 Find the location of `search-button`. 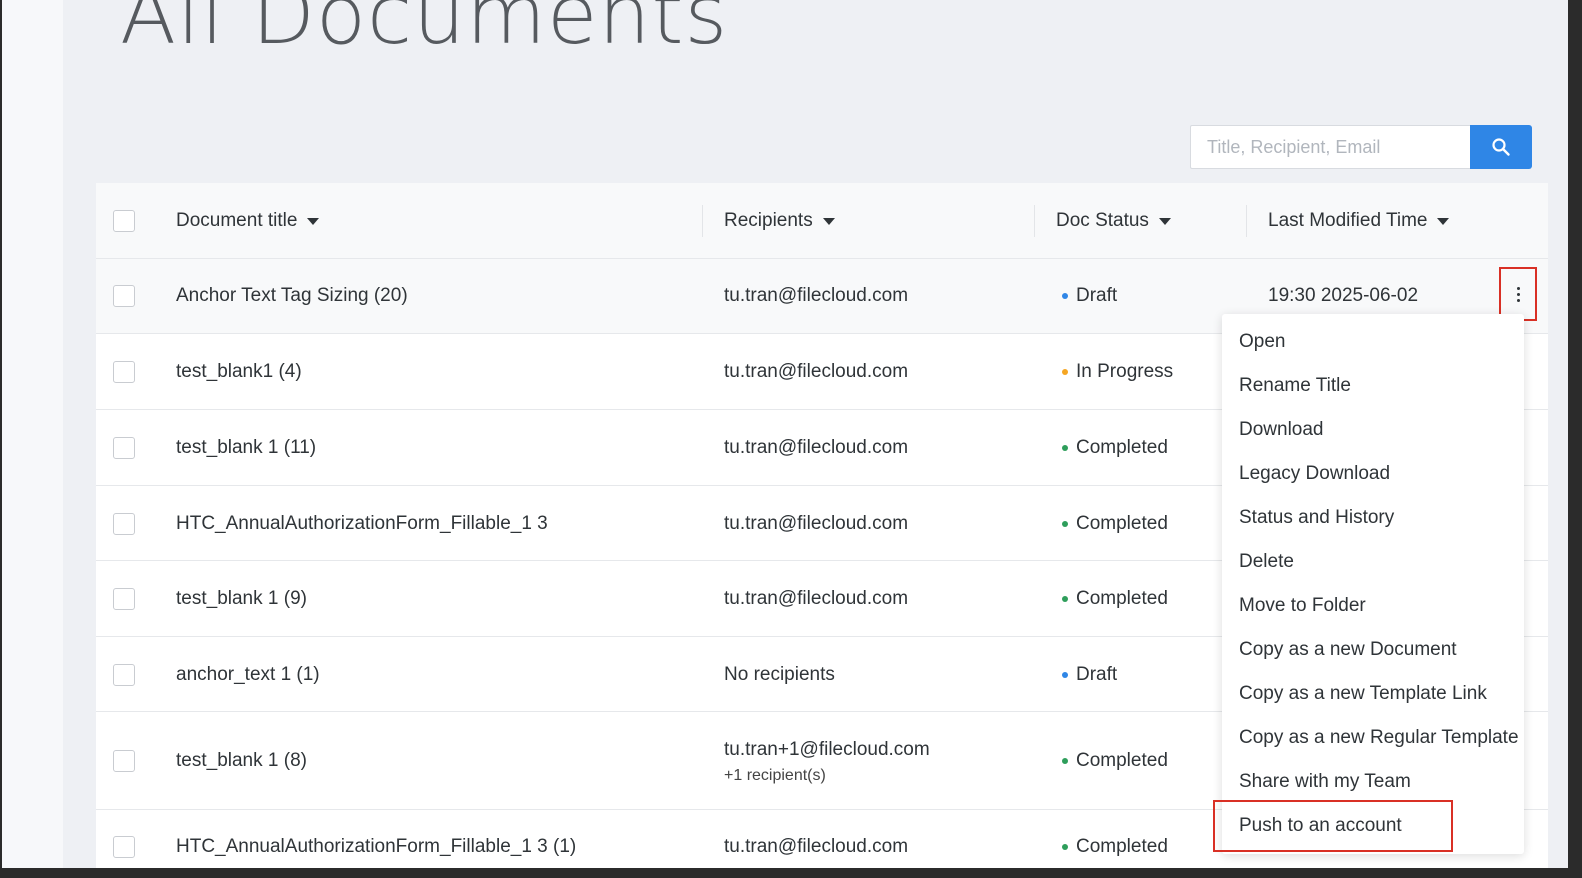

search-button is located at coordinates (1501, 147).